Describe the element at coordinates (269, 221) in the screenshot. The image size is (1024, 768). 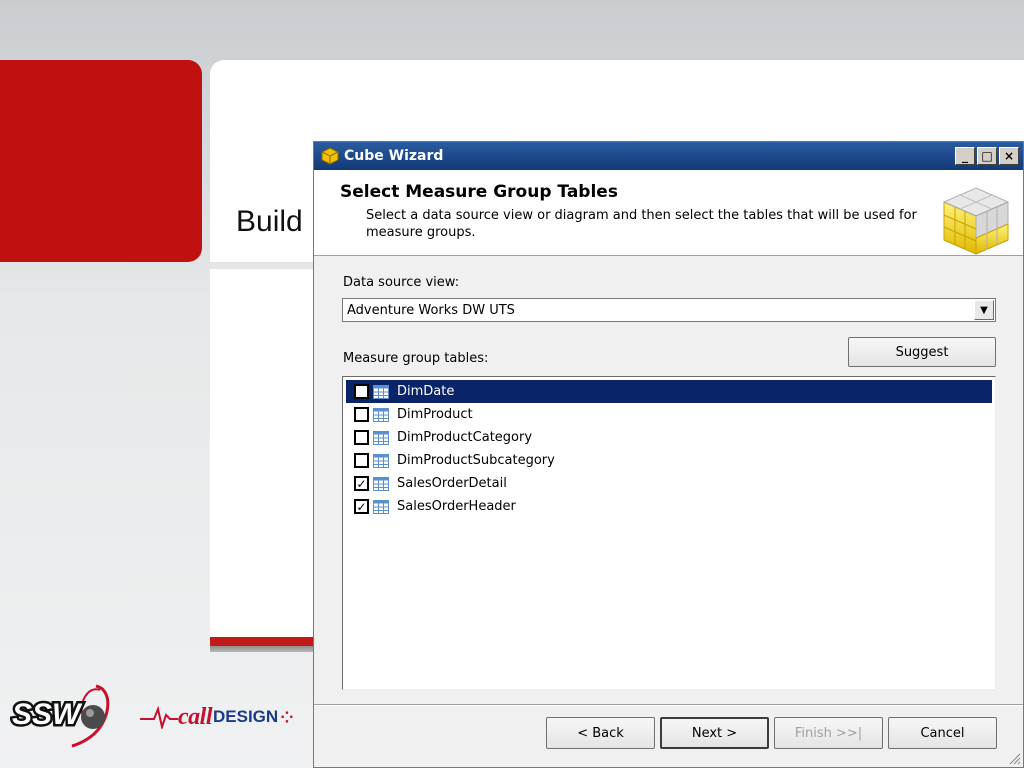
I see `slide-title-text: Build` at that location.